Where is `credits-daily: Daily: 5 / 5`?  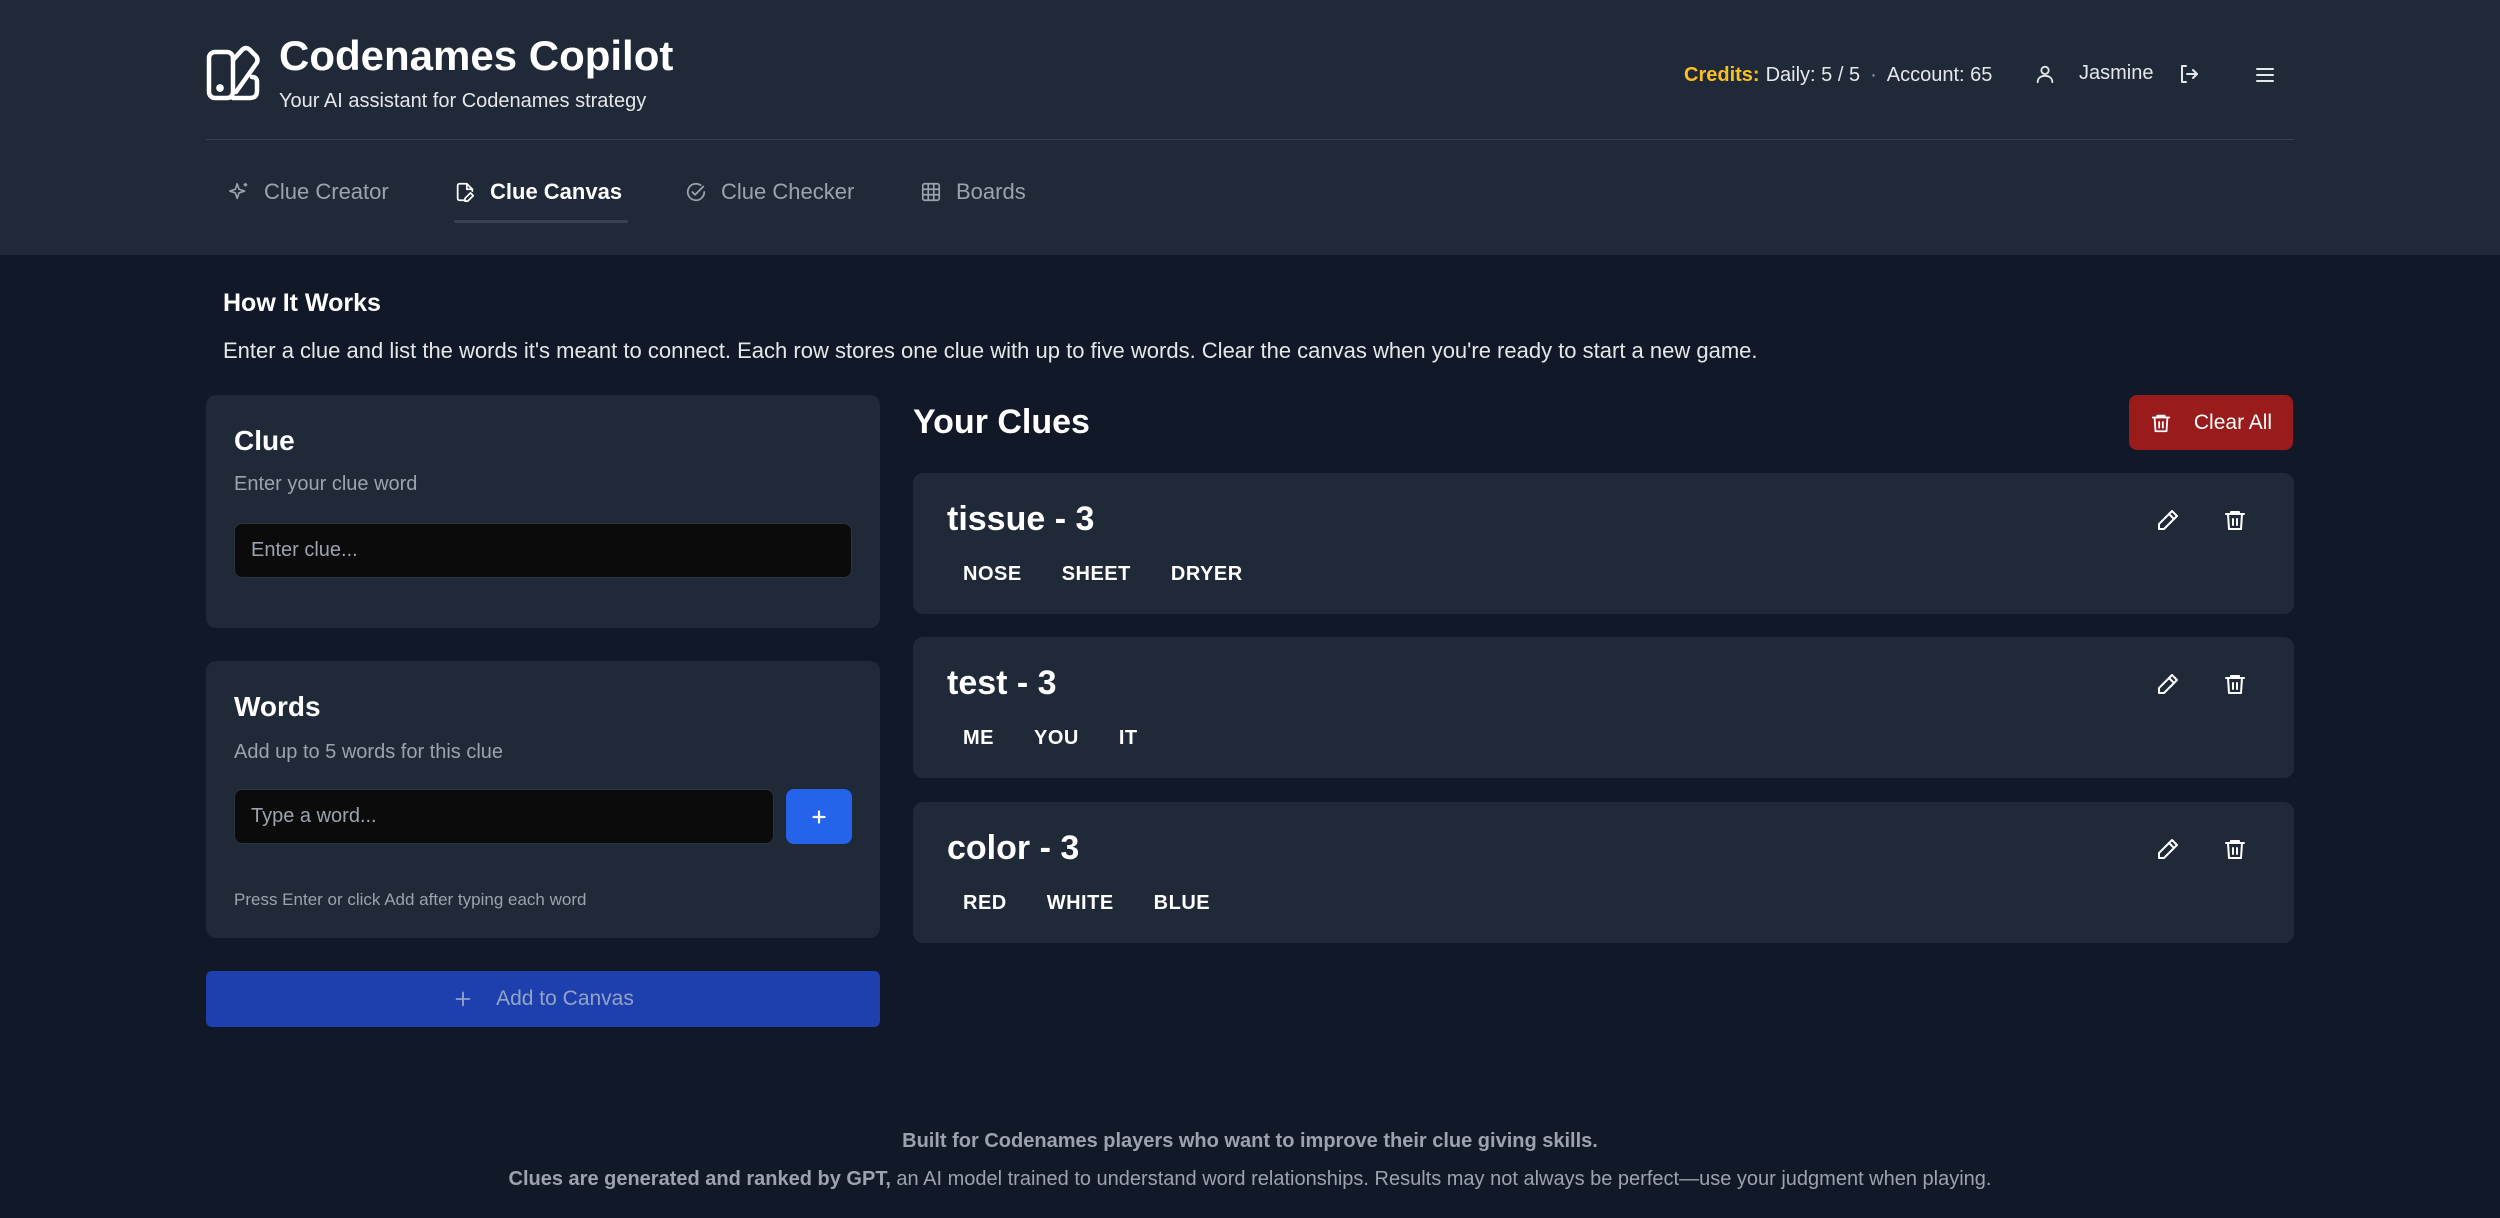 credits-daily: Daily: 5 / 5 is located at coordinates (1813, 74).